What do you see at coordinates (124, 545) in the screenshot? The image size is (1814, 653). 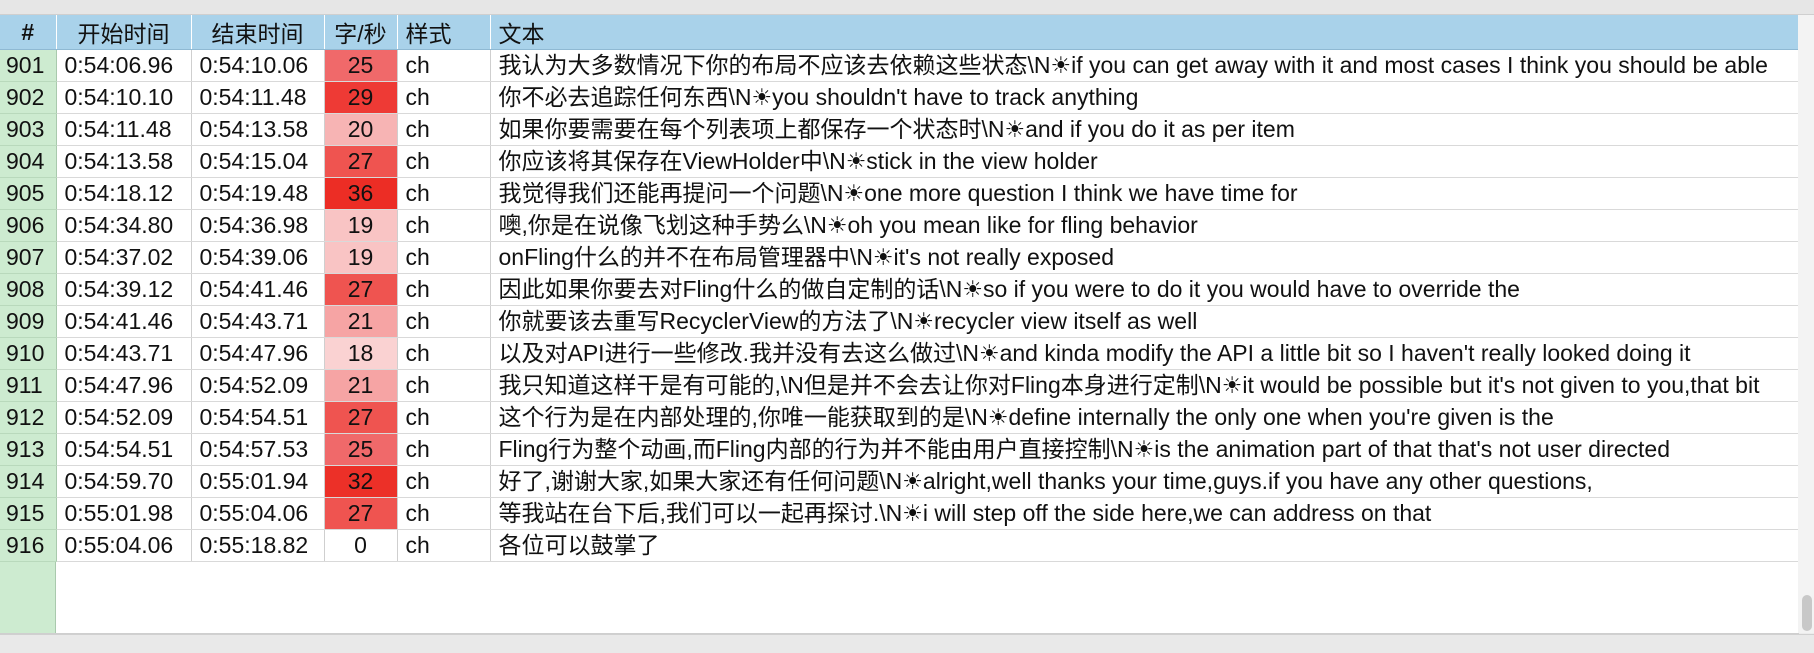 I see `start-time-cell: 0:55:04.06` at bounding box center [124, 545].